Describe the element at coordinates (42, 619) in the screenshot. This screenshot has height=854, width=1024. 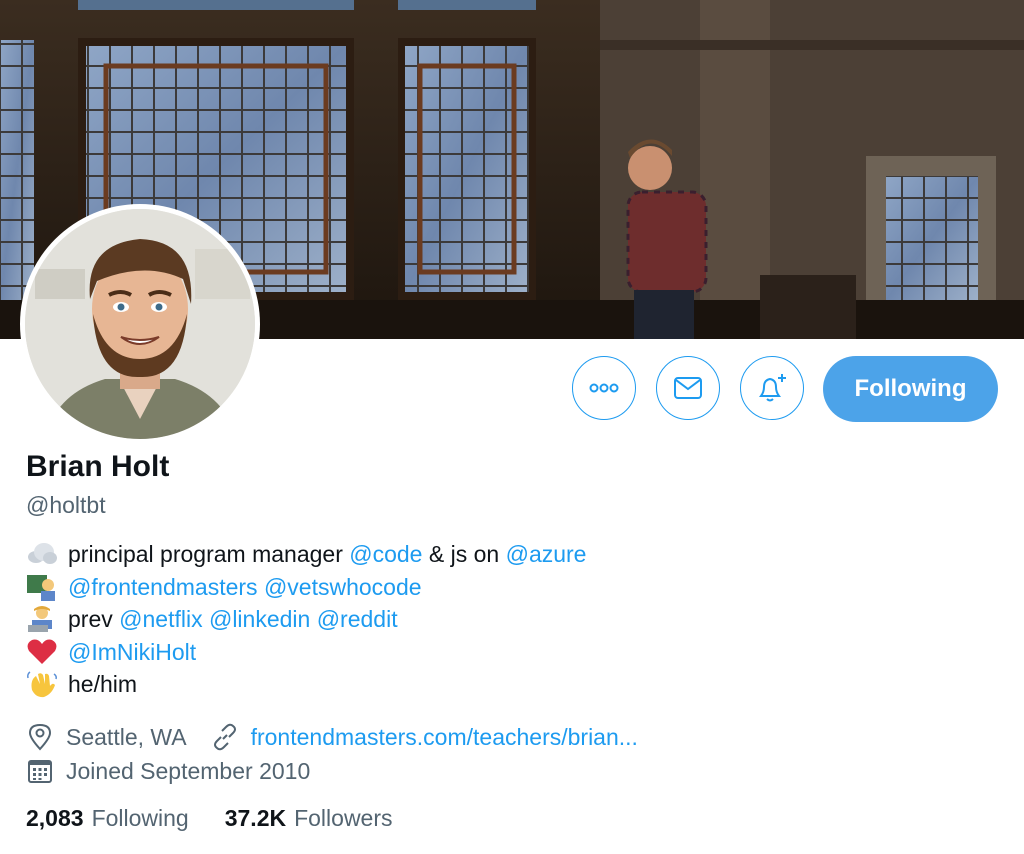
I see `technologist-emoji` at that location.